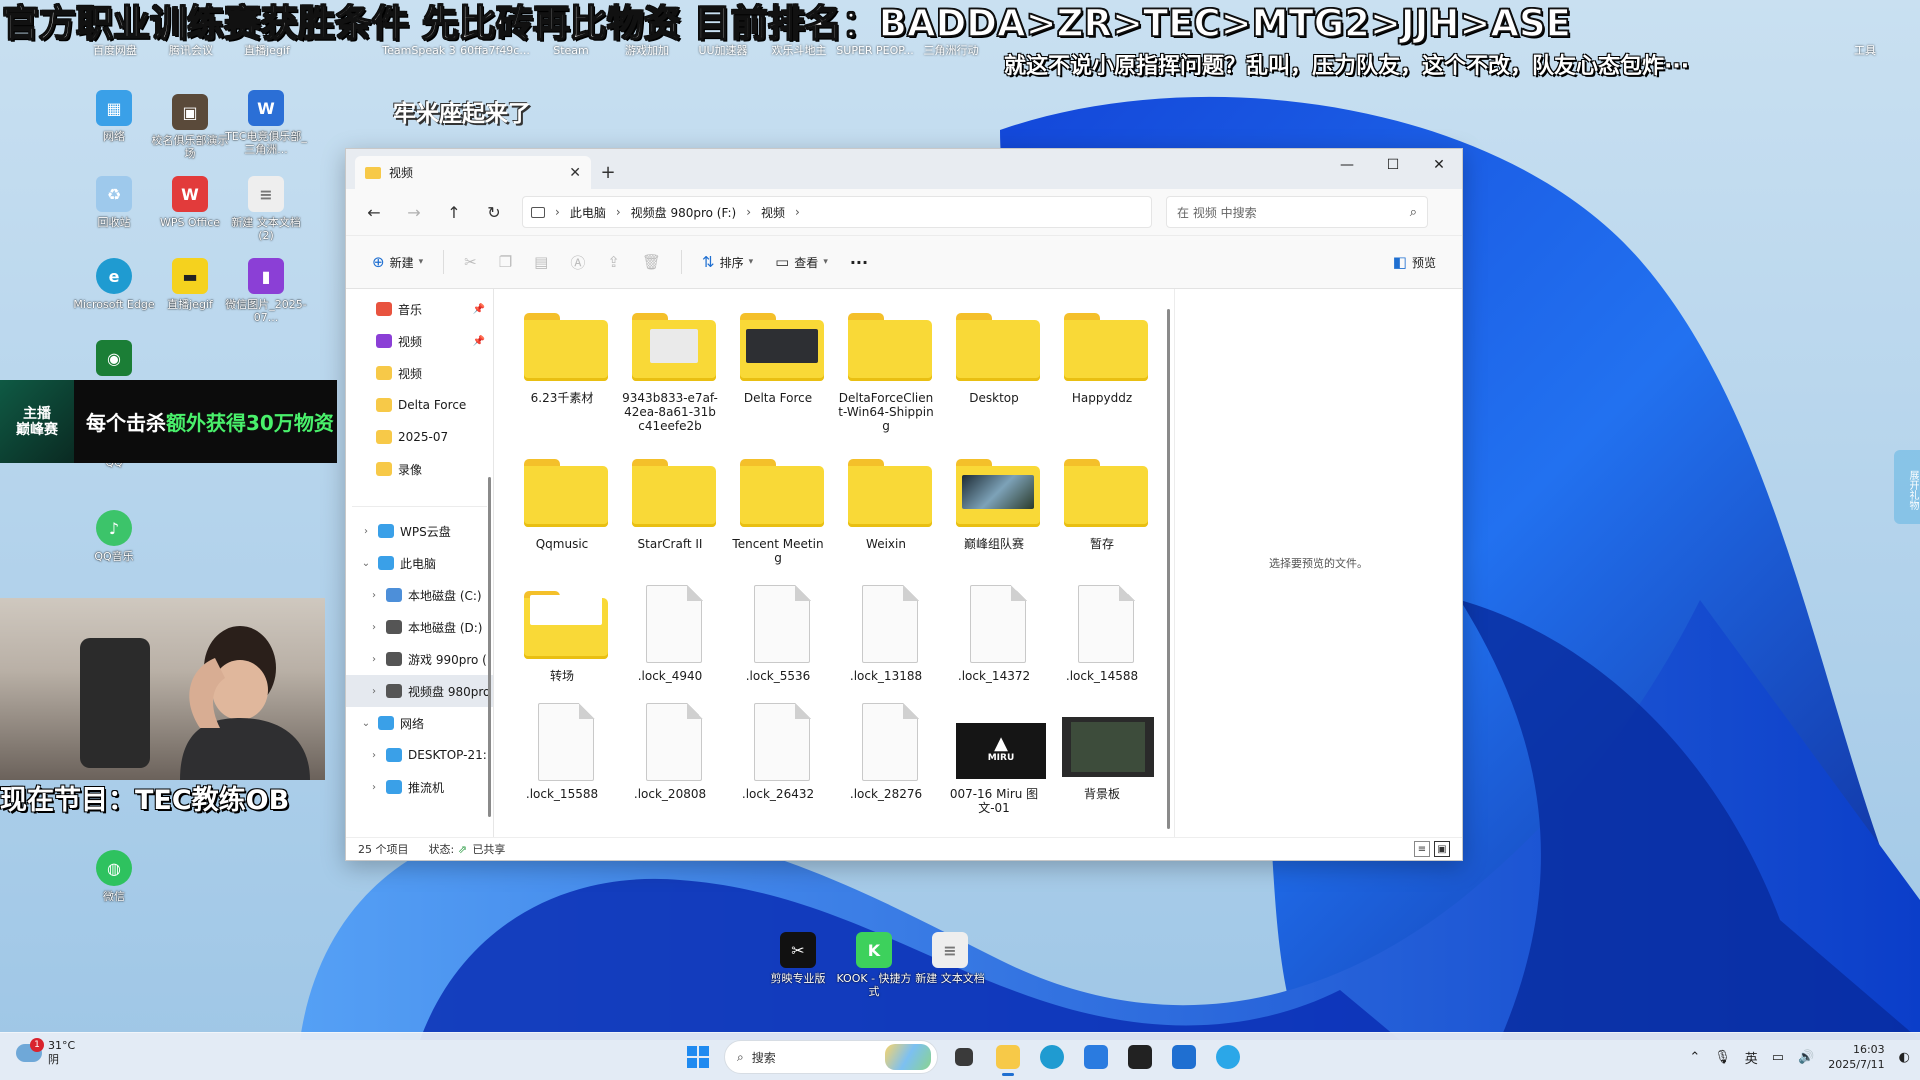  I want to click on cut-button: ✂, so click(470, 262).